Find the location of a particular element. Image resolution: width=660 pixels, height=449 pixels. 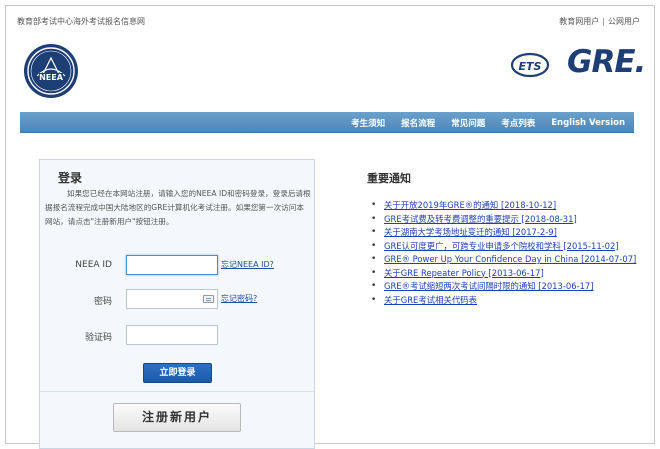

neea-logo: NEEA is located at coordinates (51, 71).